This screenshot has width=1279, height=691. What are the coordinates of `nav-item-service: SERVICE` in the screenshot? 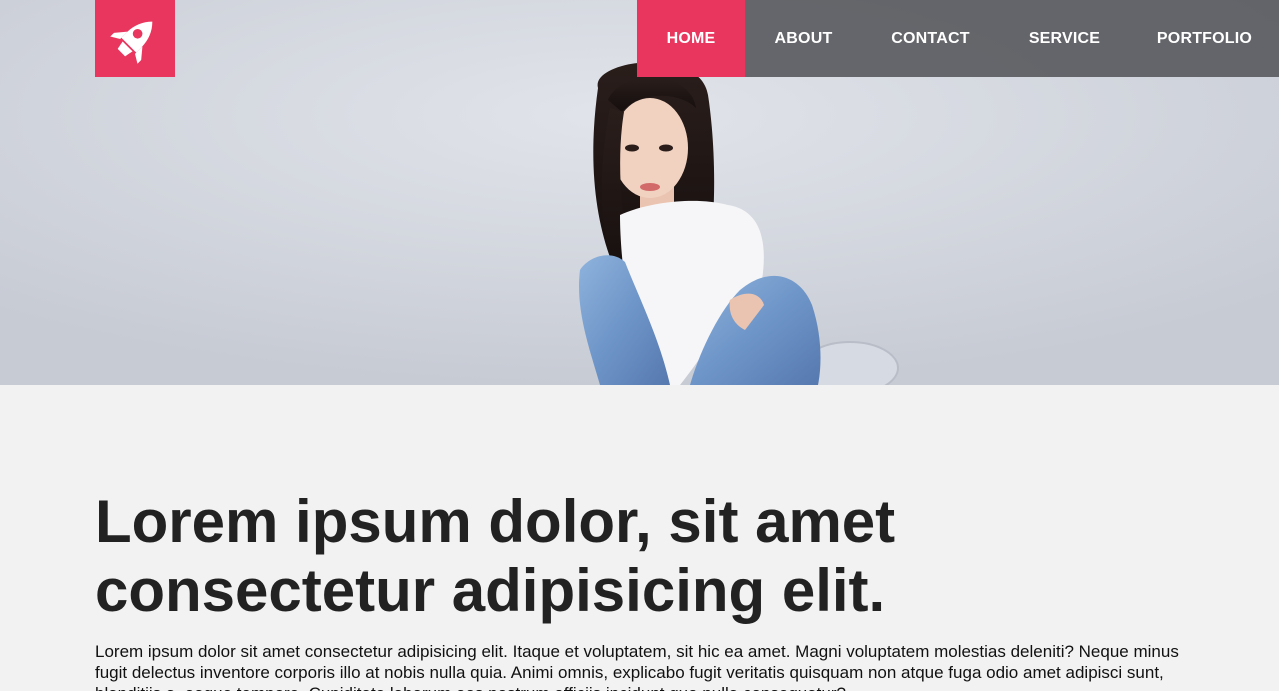 It's located at (1064, 38).